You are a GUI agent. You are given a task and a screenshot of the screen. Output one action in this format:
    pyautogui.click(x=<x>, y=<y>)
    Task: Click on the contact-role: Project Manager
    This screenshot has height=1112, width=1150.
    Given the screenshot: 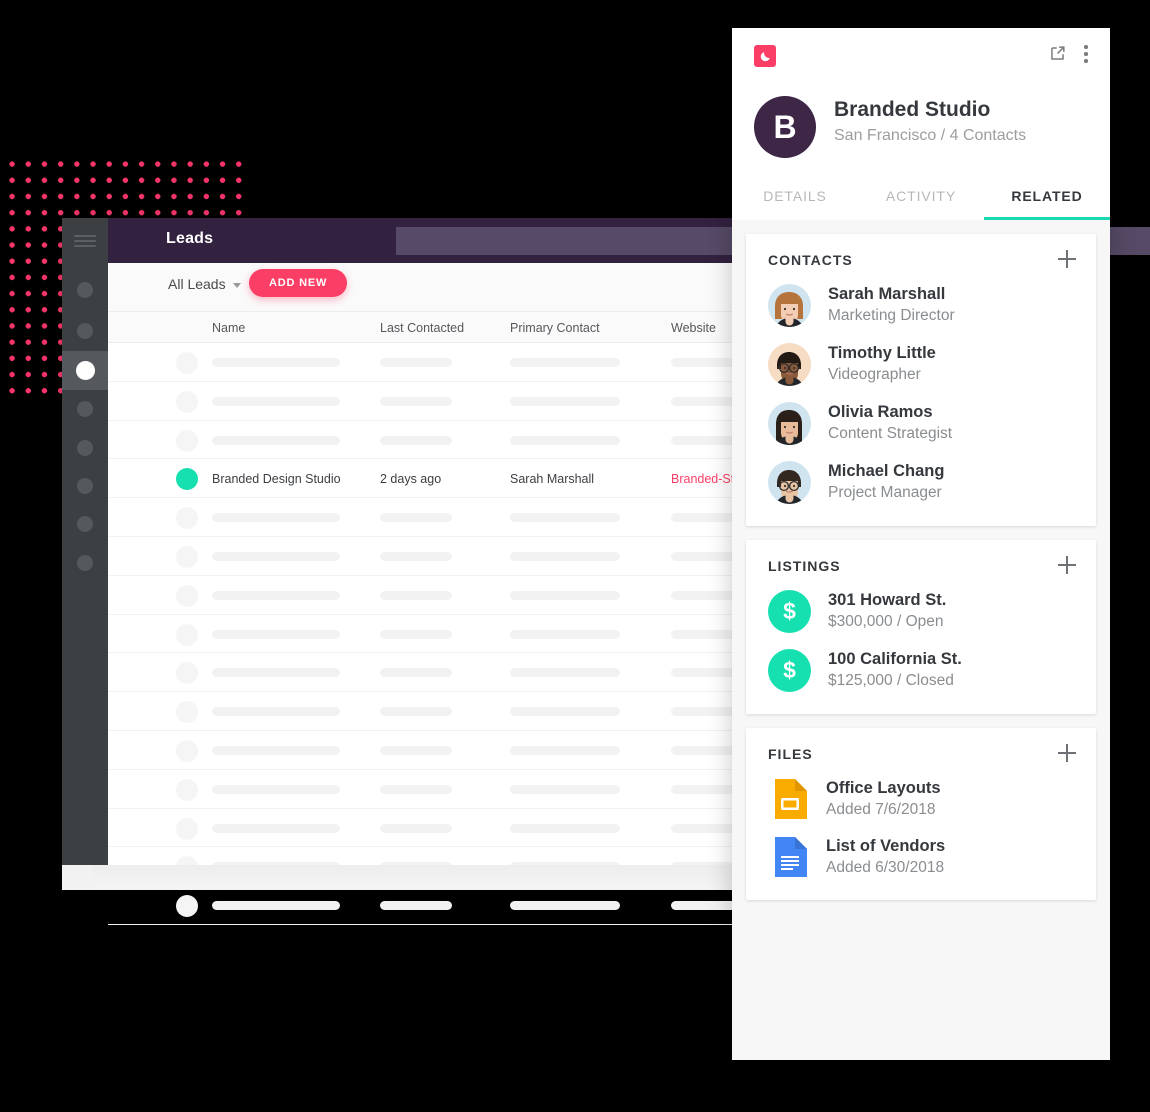 What is the action you would take?
    pyautogui.click(x=885, y=493)
    